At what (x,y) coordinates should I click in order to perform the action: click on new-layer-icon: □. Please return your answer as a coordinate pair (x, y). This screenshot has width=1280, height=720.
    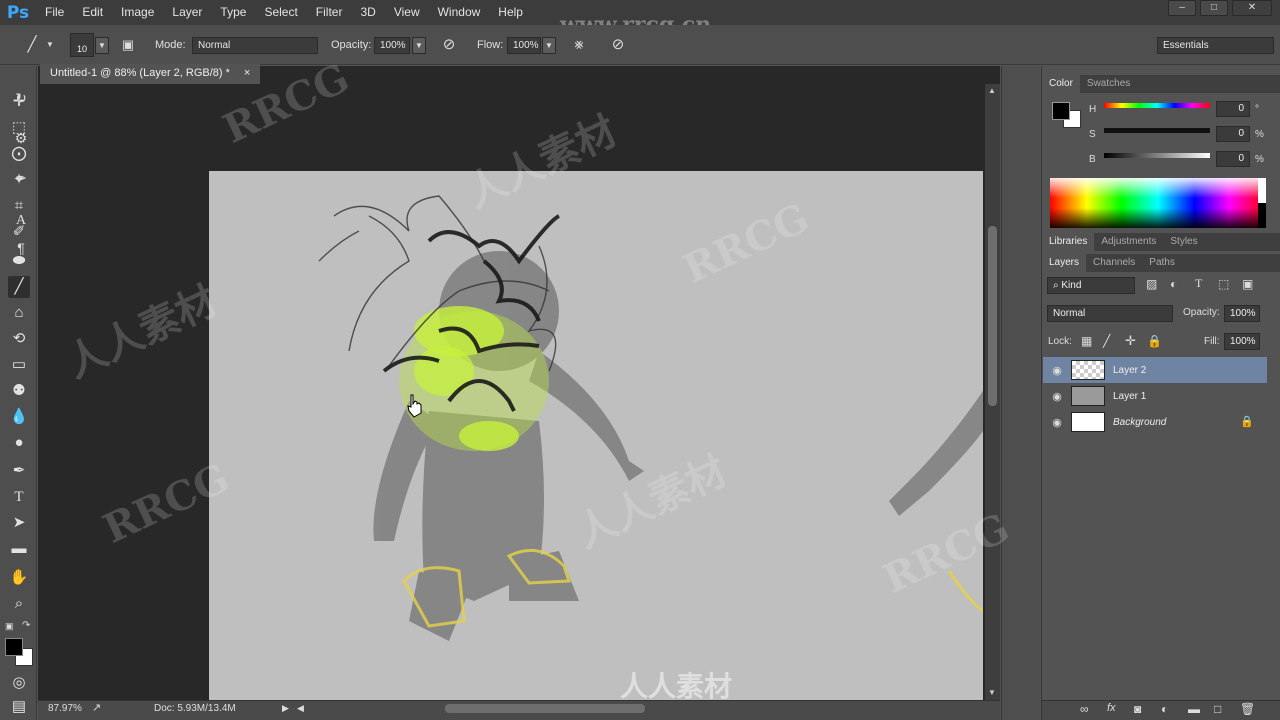
    Looking at the image, I should click on (1217, 709).